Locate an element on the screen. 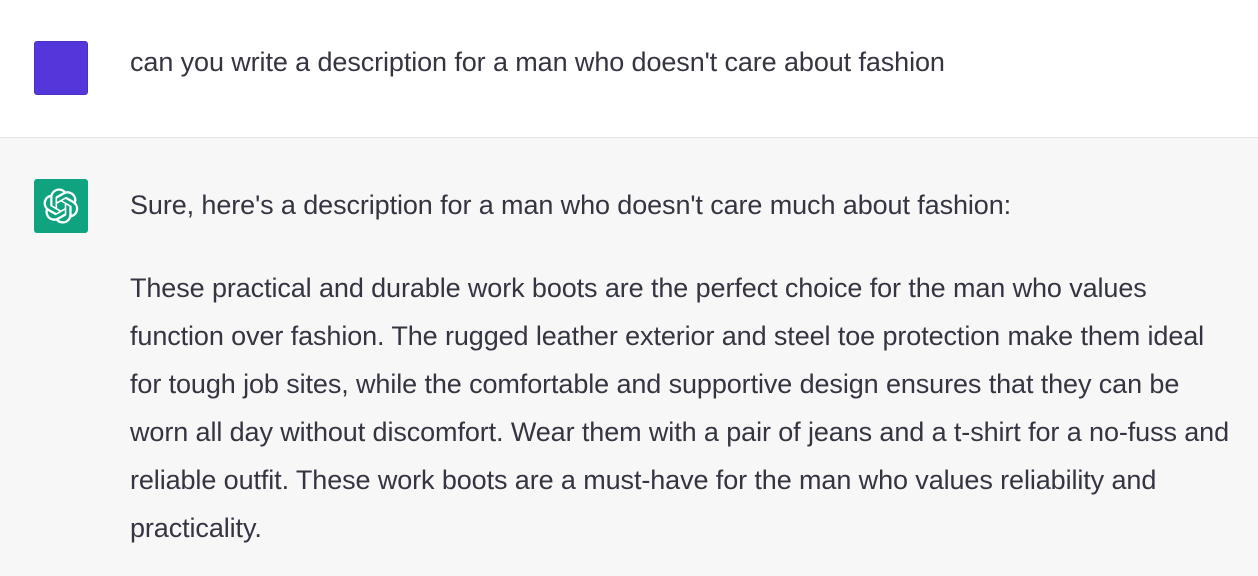 Image resolution: width=1258 pixels, height=576 pixels. openai-logo-icon is located at coordinates (61, 206).